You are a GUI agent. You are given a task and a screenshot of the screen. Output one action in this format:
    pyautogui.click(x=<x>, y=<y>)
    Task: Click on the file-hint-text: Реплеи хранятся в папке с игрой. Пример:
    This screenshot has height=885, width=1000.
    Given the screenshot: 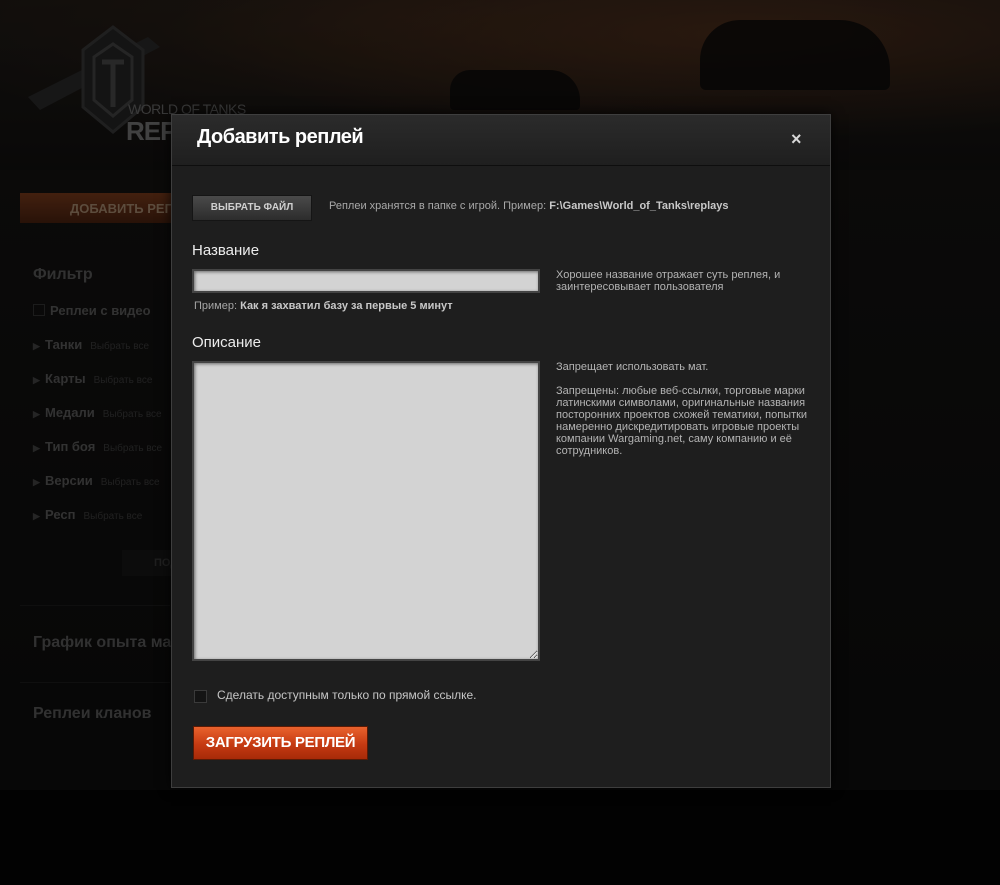 What is the action you would take?
    pyautogui.click(x=438, y=206)
    